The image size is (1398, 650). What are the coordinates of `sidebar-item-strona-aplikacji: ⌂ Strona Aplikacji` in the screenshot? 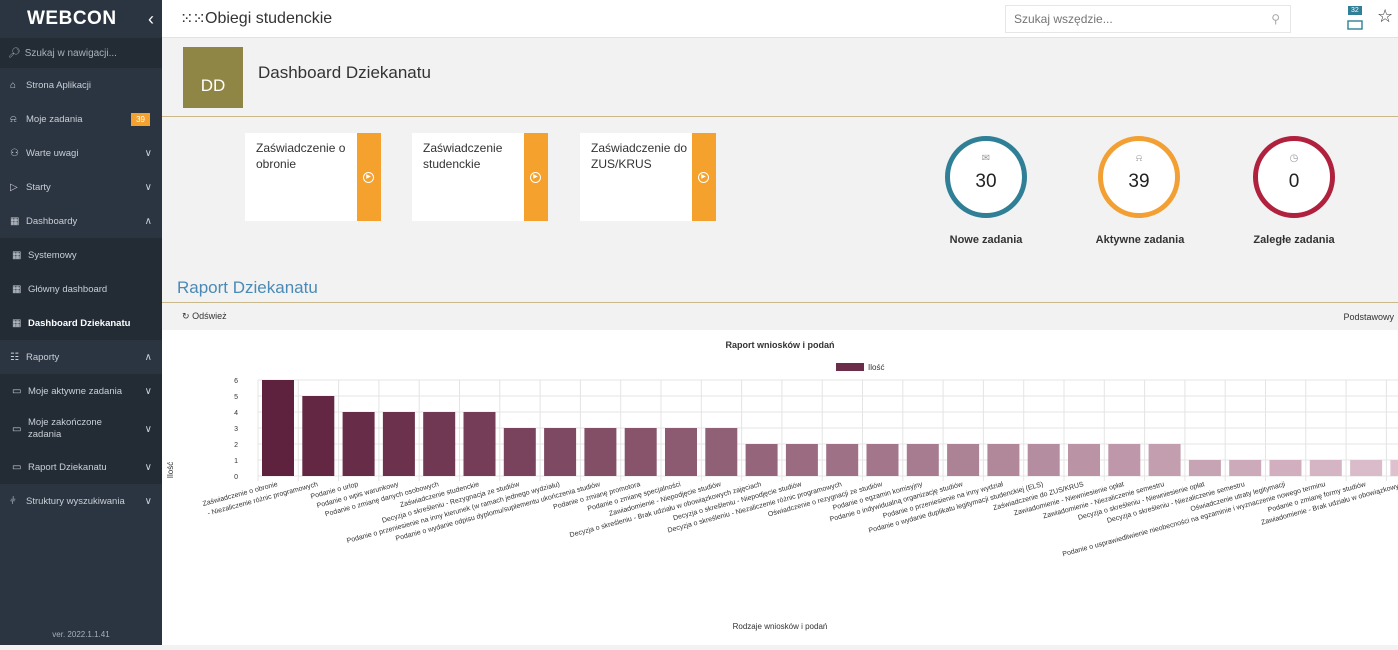 It's located at (81, 85).